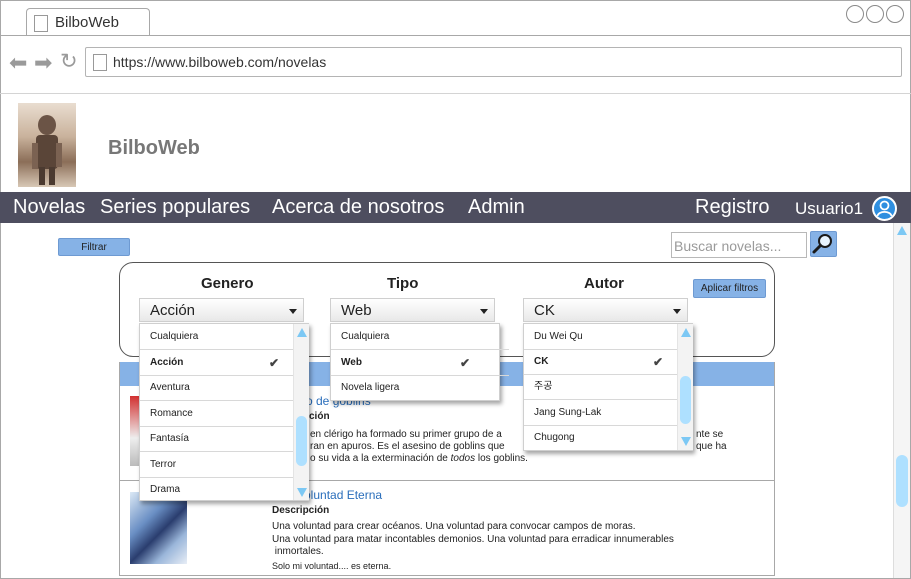 The image size is (911, 579). Describe the element at coordinates (544, 310) in the screenshot. I see `autor-selected: CK` at that location.